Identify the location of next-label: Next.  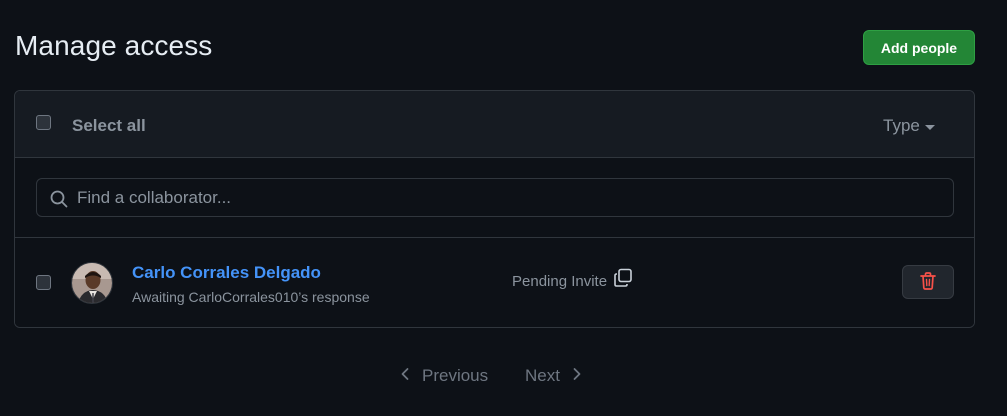
(542, 375).